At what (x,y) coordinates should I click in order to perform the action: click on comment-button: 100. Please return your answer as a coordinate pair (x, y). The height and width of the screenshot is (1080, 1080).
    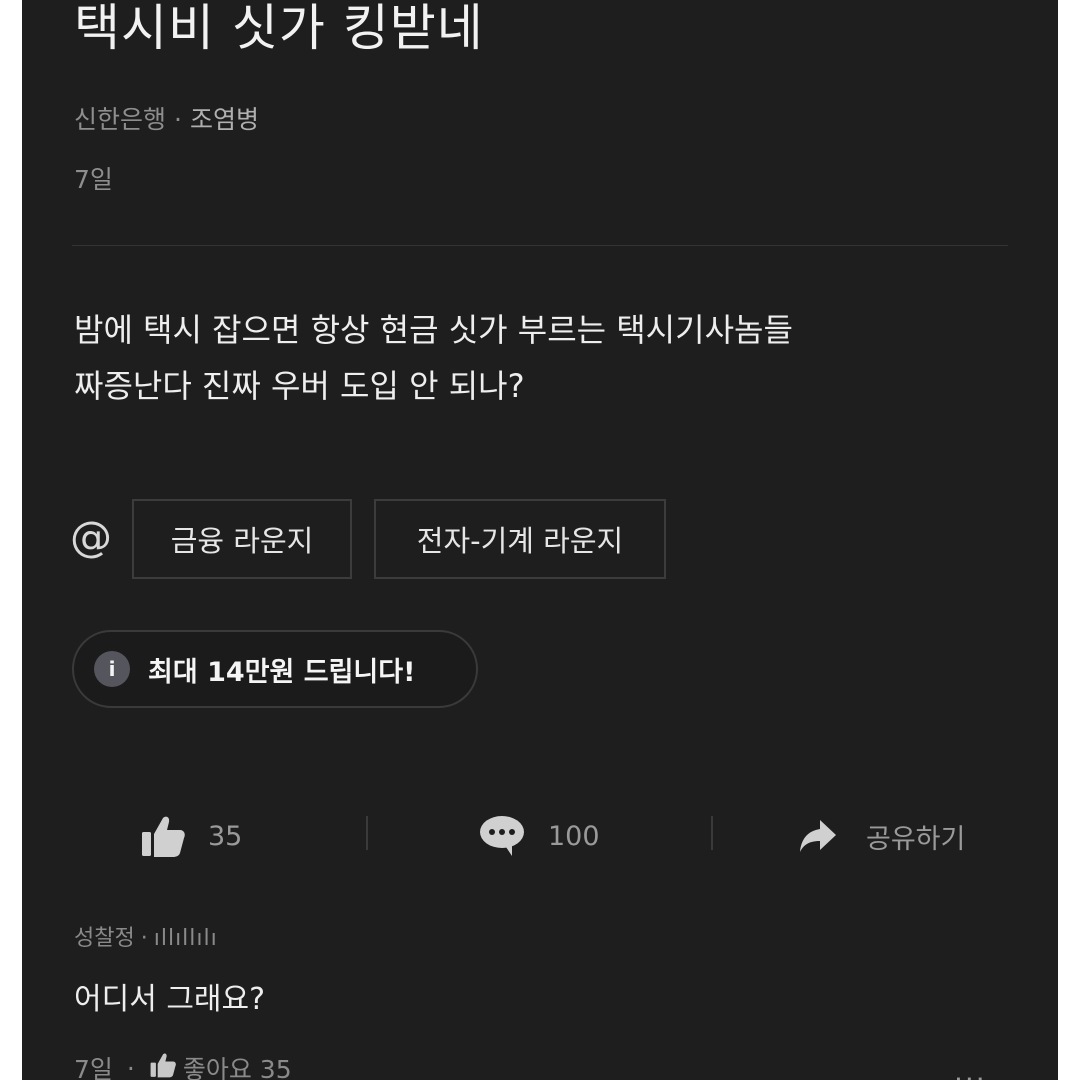
    Looking at the image, I should click on (539, 836).